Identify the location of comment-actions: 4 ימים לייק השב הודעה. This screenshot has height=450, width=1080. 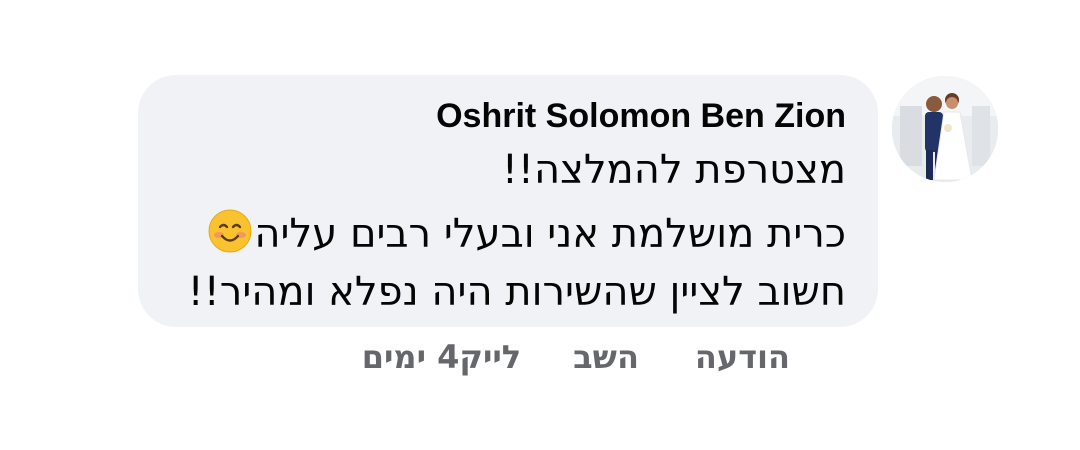
(605, 357).